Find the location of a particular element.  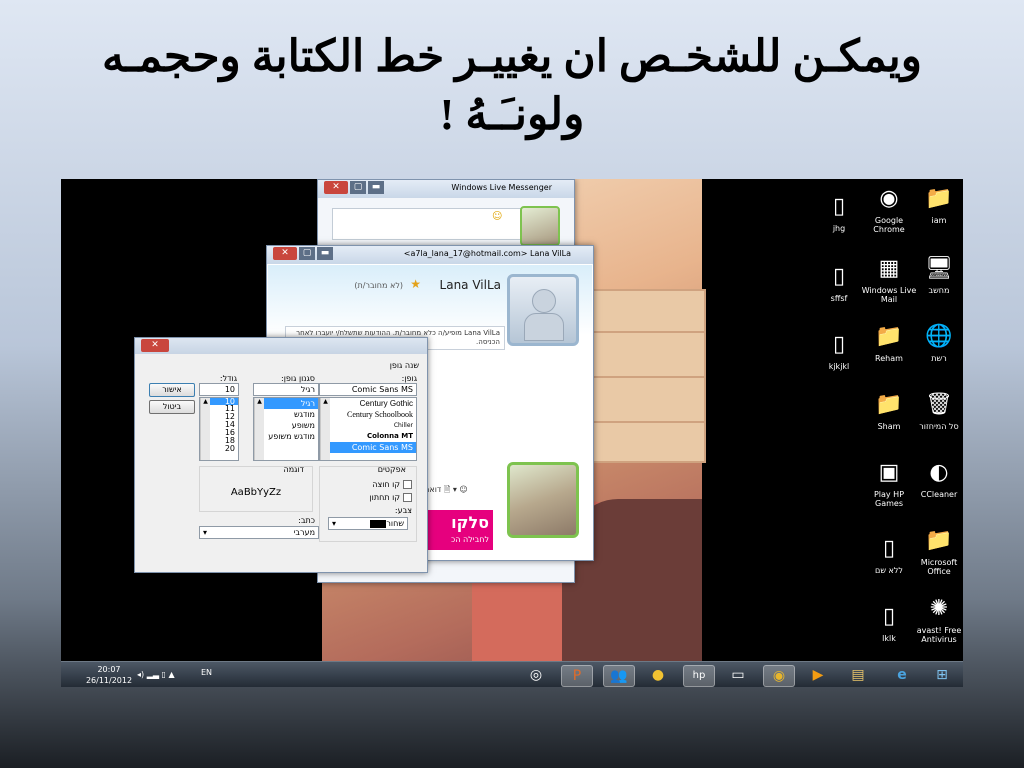

explorer-folder-icon: ▤ is located at coordinates (858, 675).